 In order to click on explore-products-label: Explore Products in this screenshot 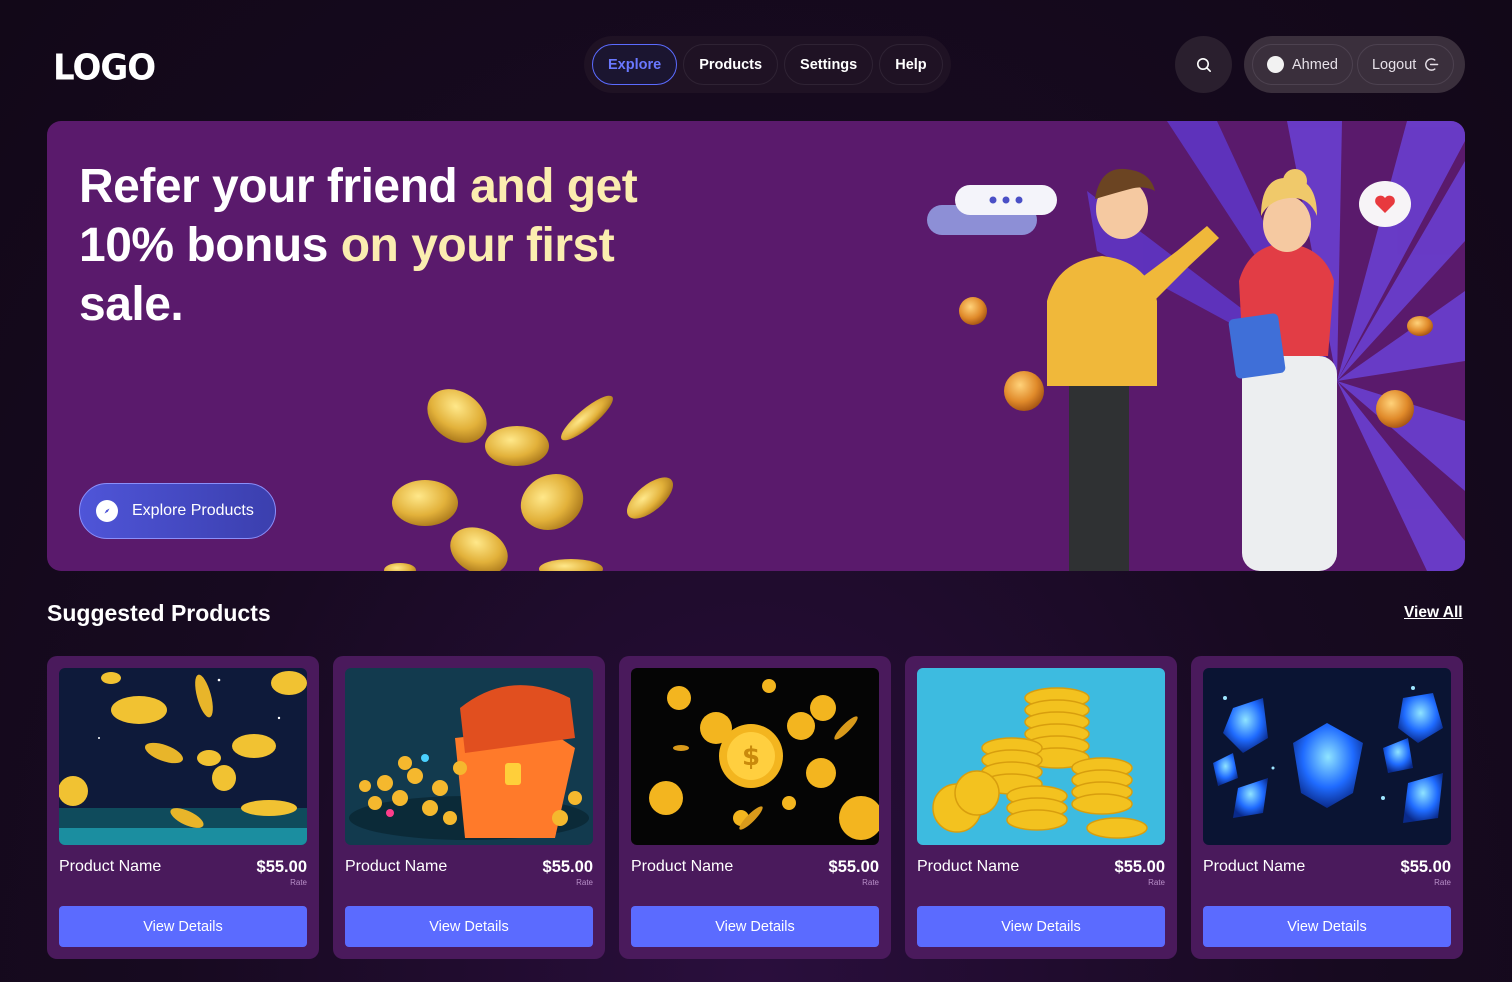, I will do `click(193, 510)`.